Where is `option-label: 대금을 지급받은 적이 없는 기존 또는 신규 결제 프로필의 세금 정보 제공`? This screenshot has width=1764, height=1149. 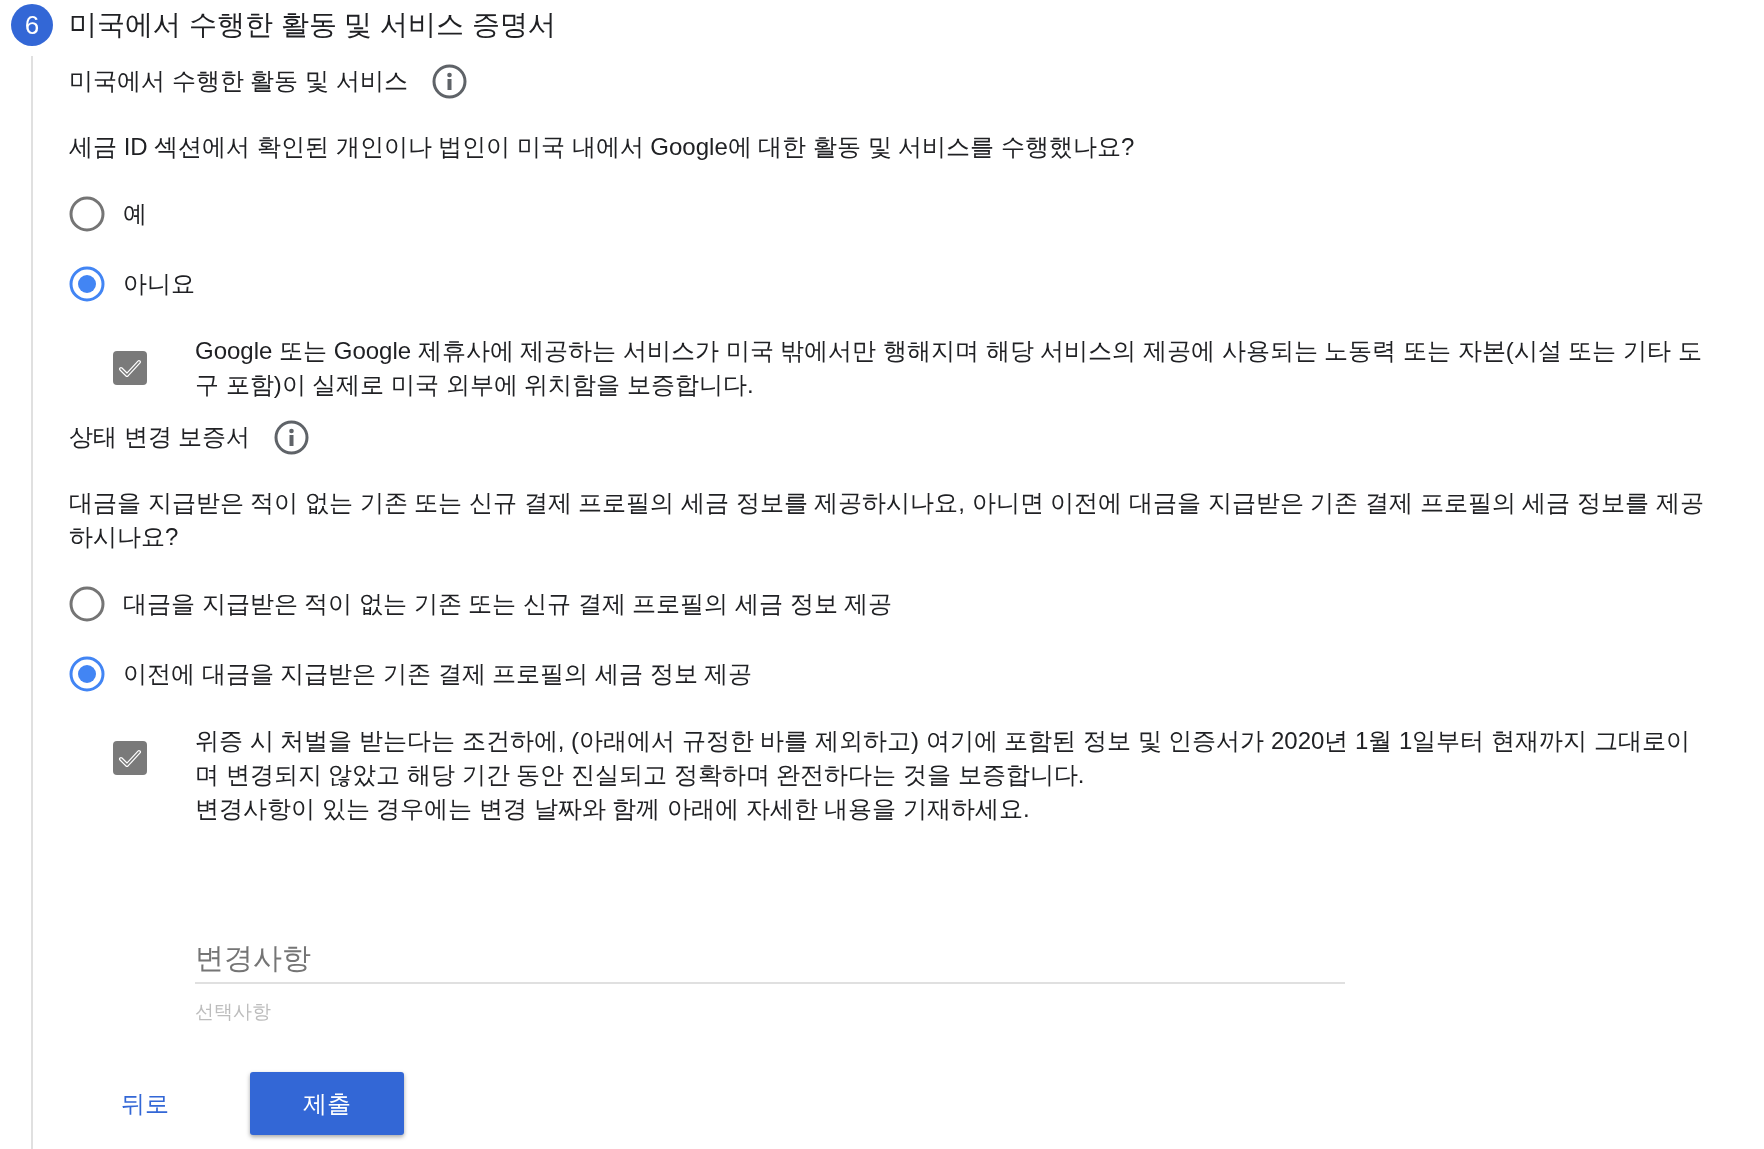
option-label: 대금을 지급받은 적이 없는 기존 또는 신규 결제 프로필의 세금 정보 제공 is located at coordinates (508, 604).